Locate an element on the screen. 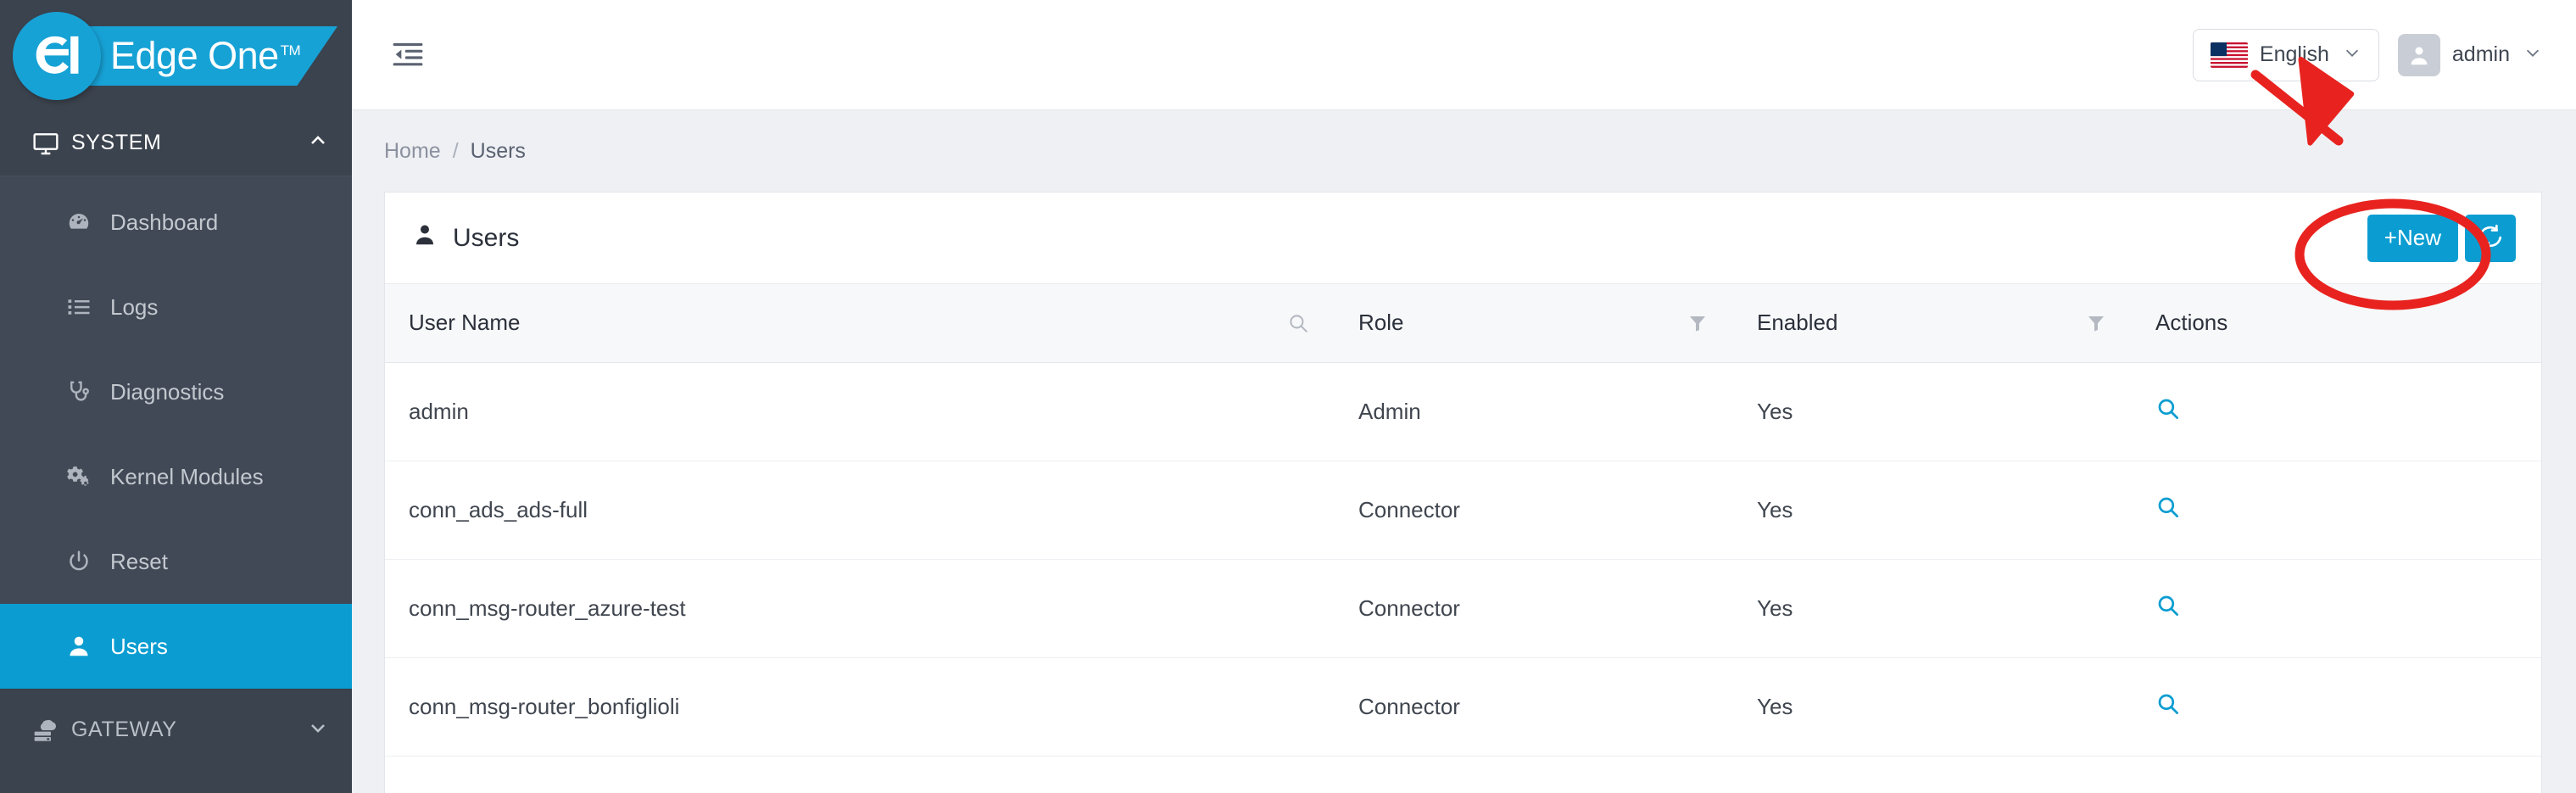 This screenshot has height=793, width=2576. cell-user-name: conn_msg-router_azure-test is located at coordinates (860, 608).